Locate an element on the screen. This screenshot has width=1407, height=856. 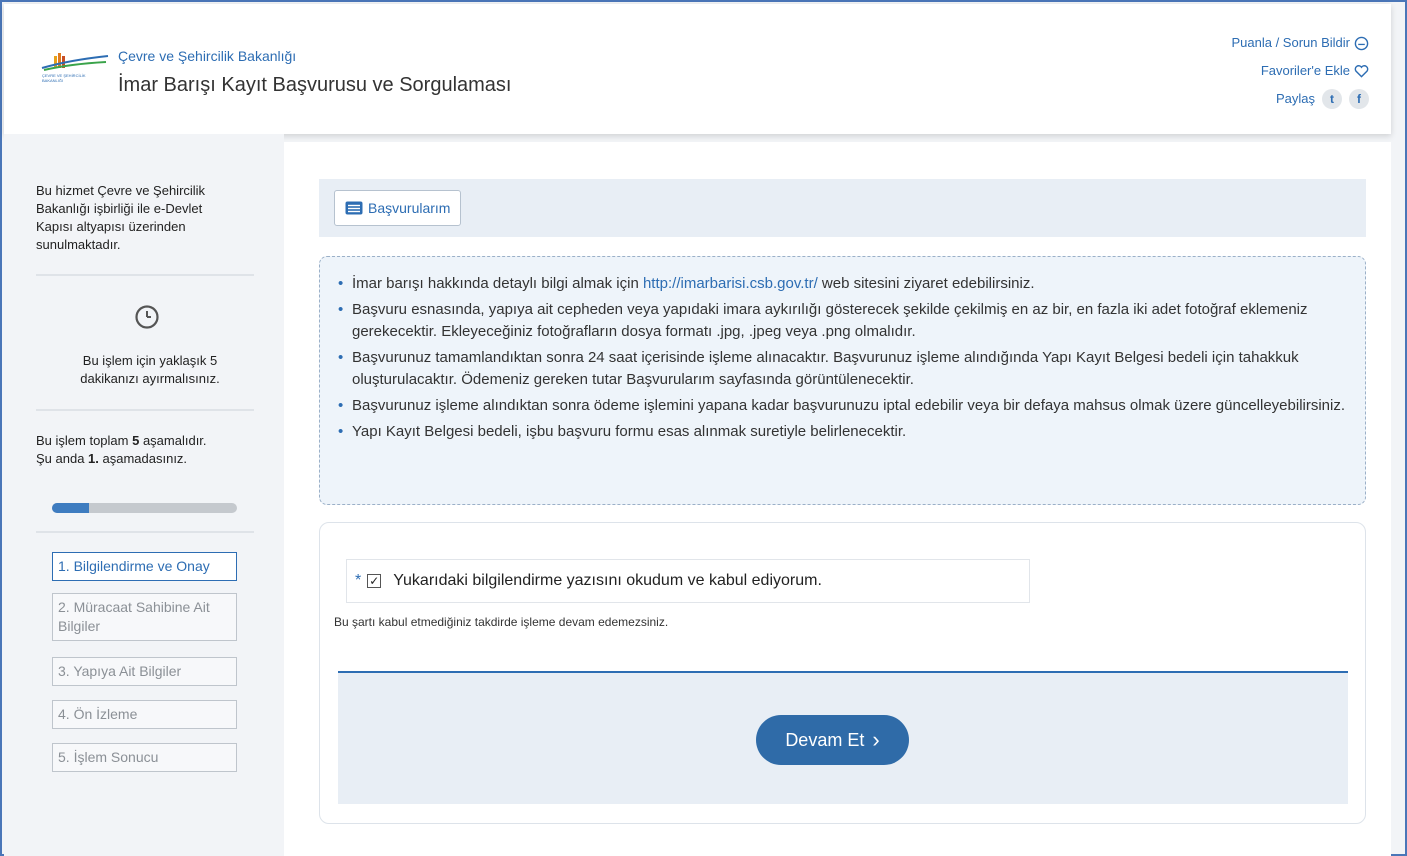
step-4: 4. Ön İzleme is located at coordinates (144, 714).